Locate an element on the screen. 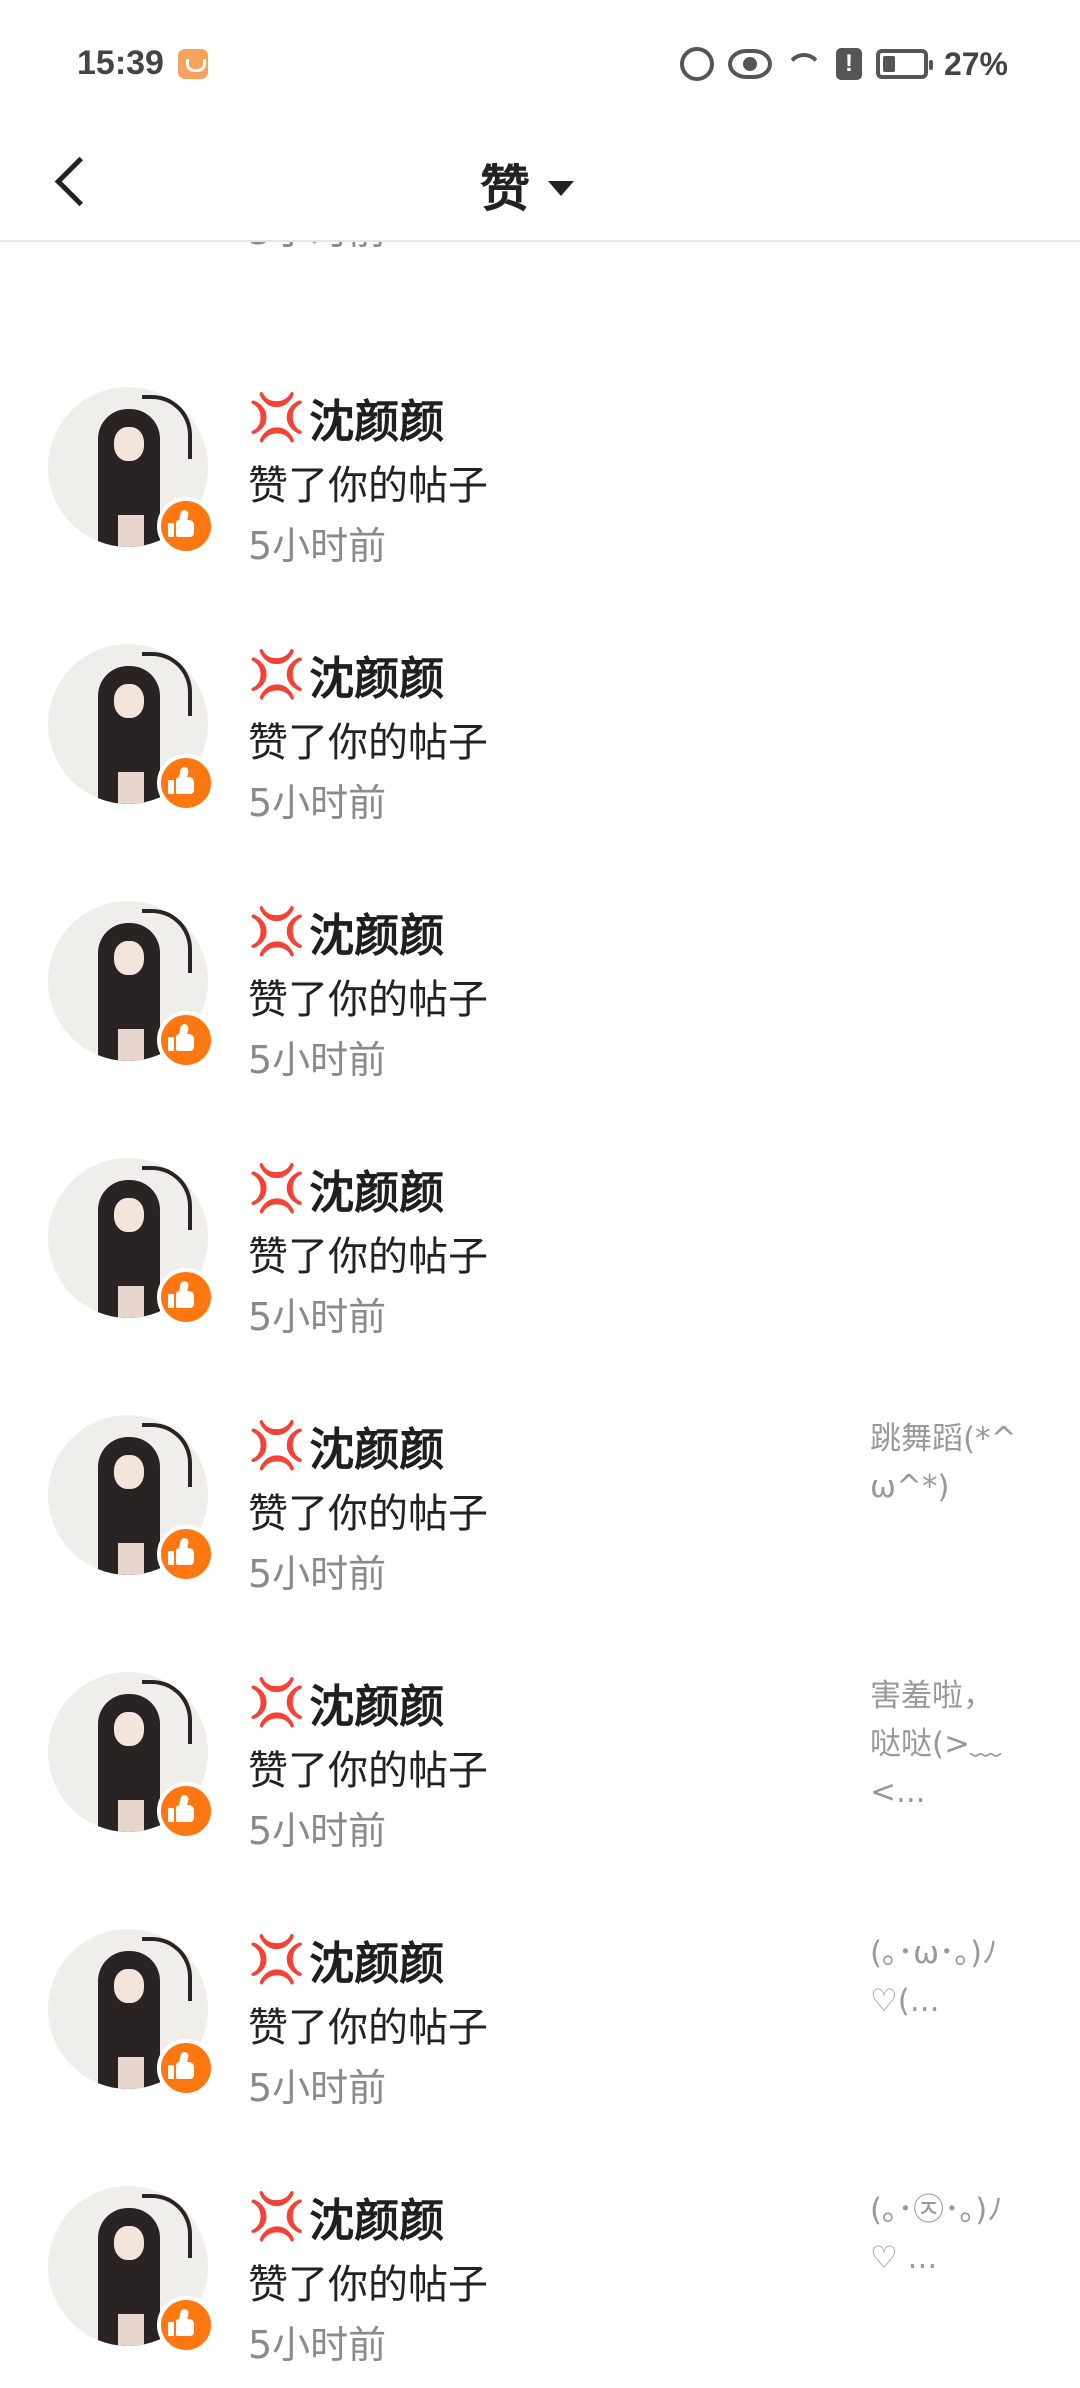 This screenshot has height=2388, width=1080. page-title: 赞 is located at coordinates (505, 189).